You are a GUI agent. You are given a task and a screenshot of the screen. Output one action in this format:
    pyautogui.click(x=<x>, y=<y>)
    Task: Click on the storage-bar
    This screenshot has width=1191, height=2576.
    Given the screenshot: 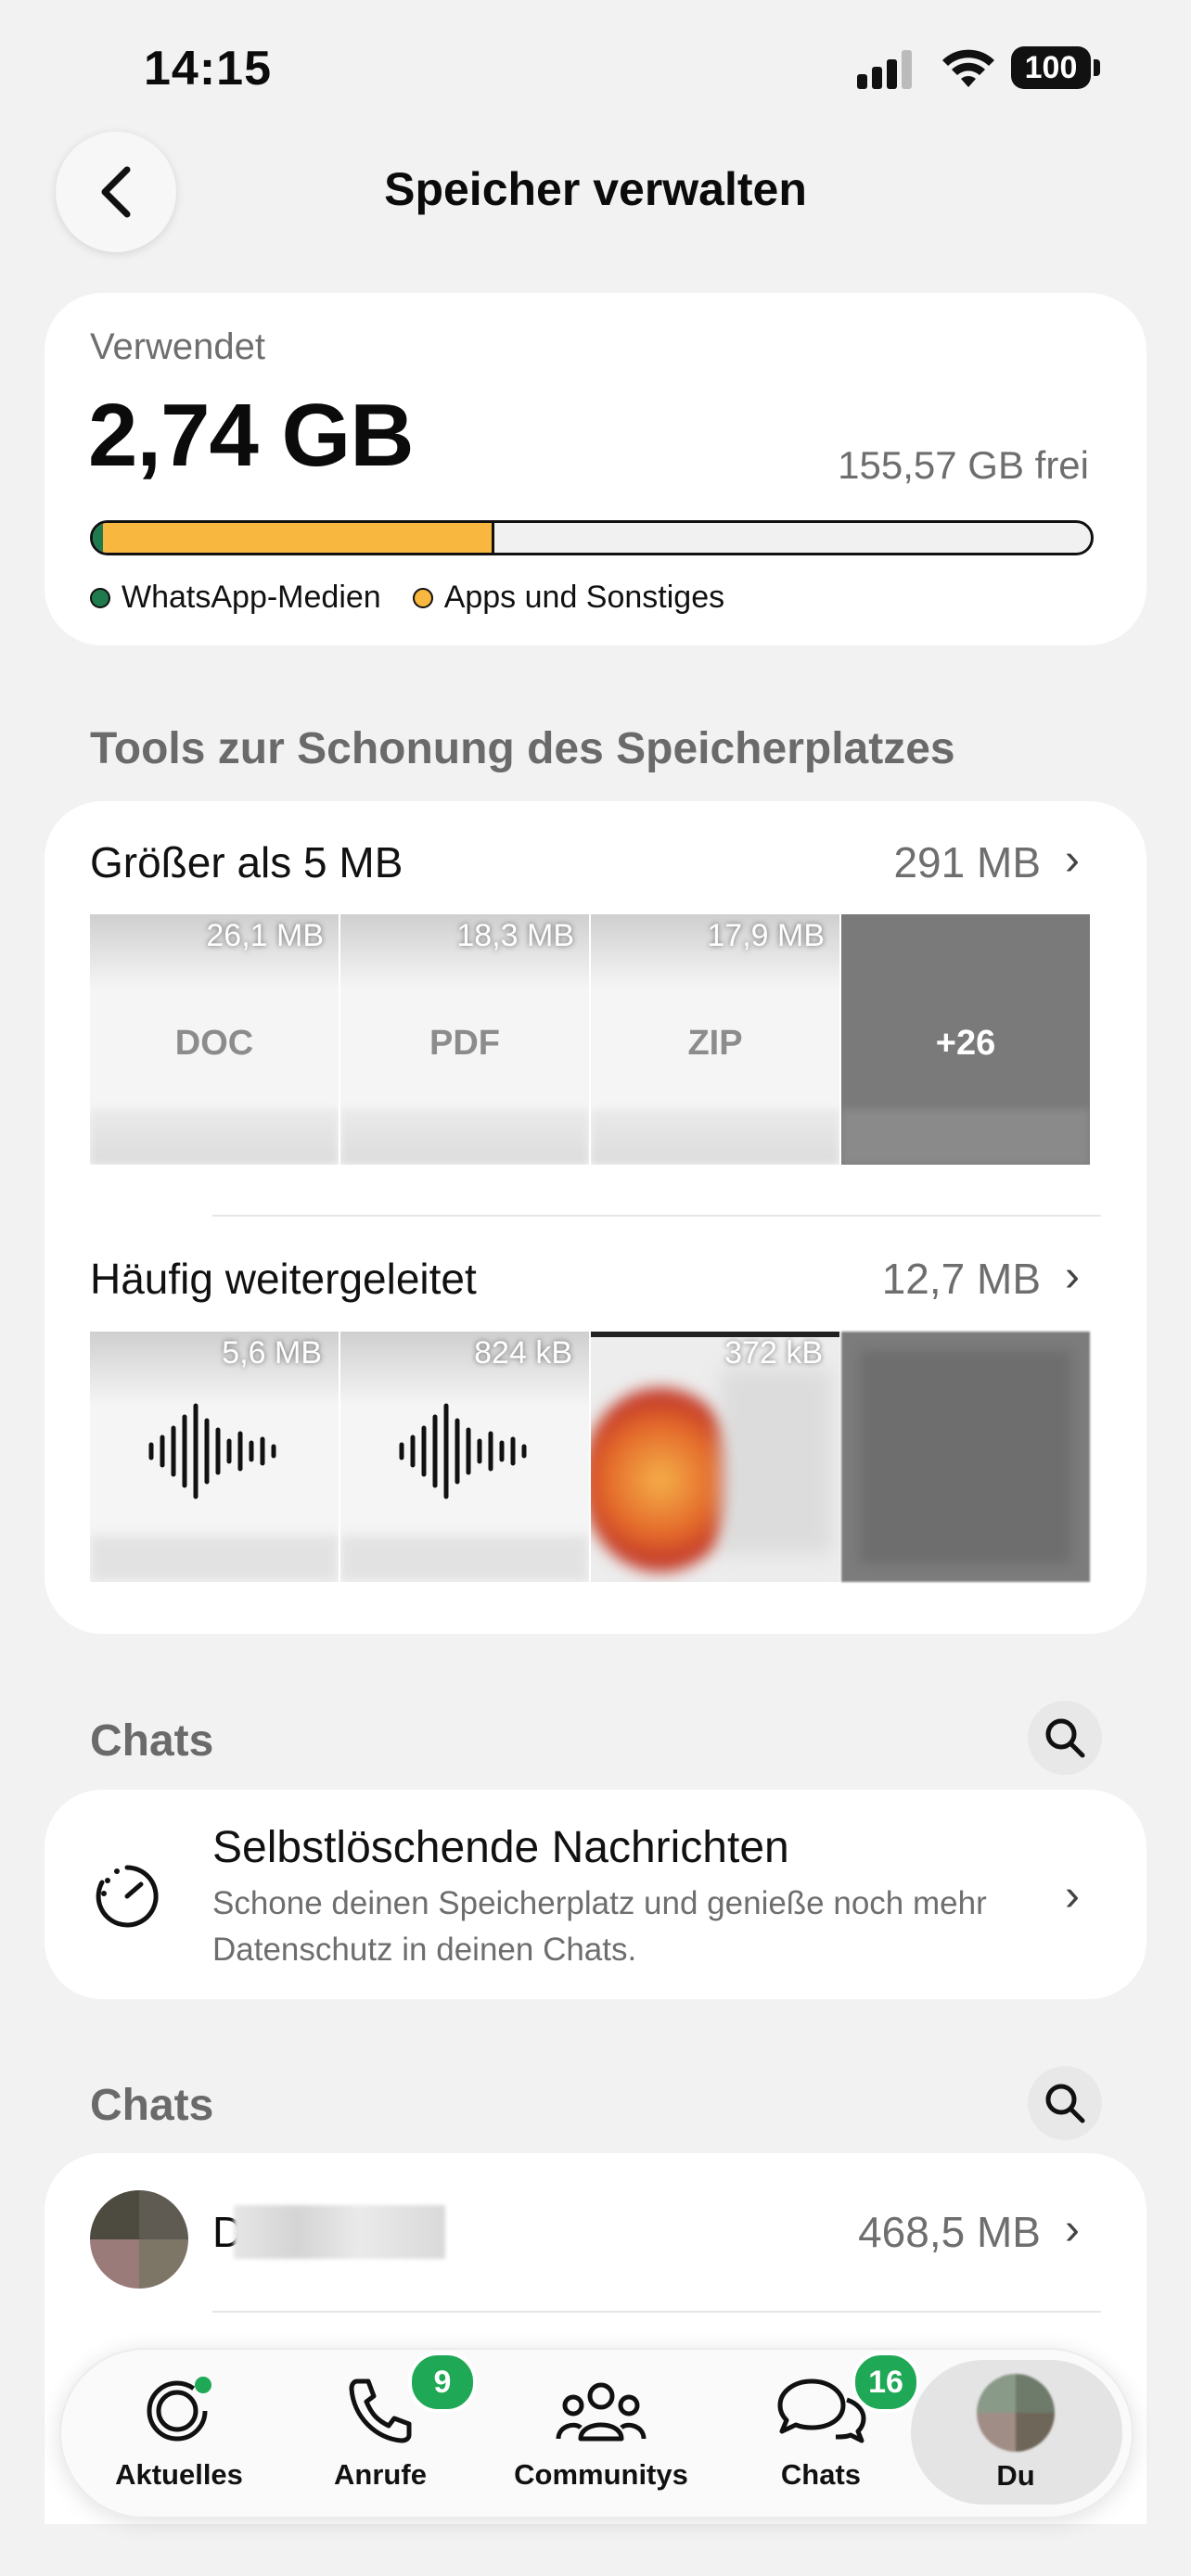 What is the action you would take?
    pyautogui.click(x=592, y=538)
    